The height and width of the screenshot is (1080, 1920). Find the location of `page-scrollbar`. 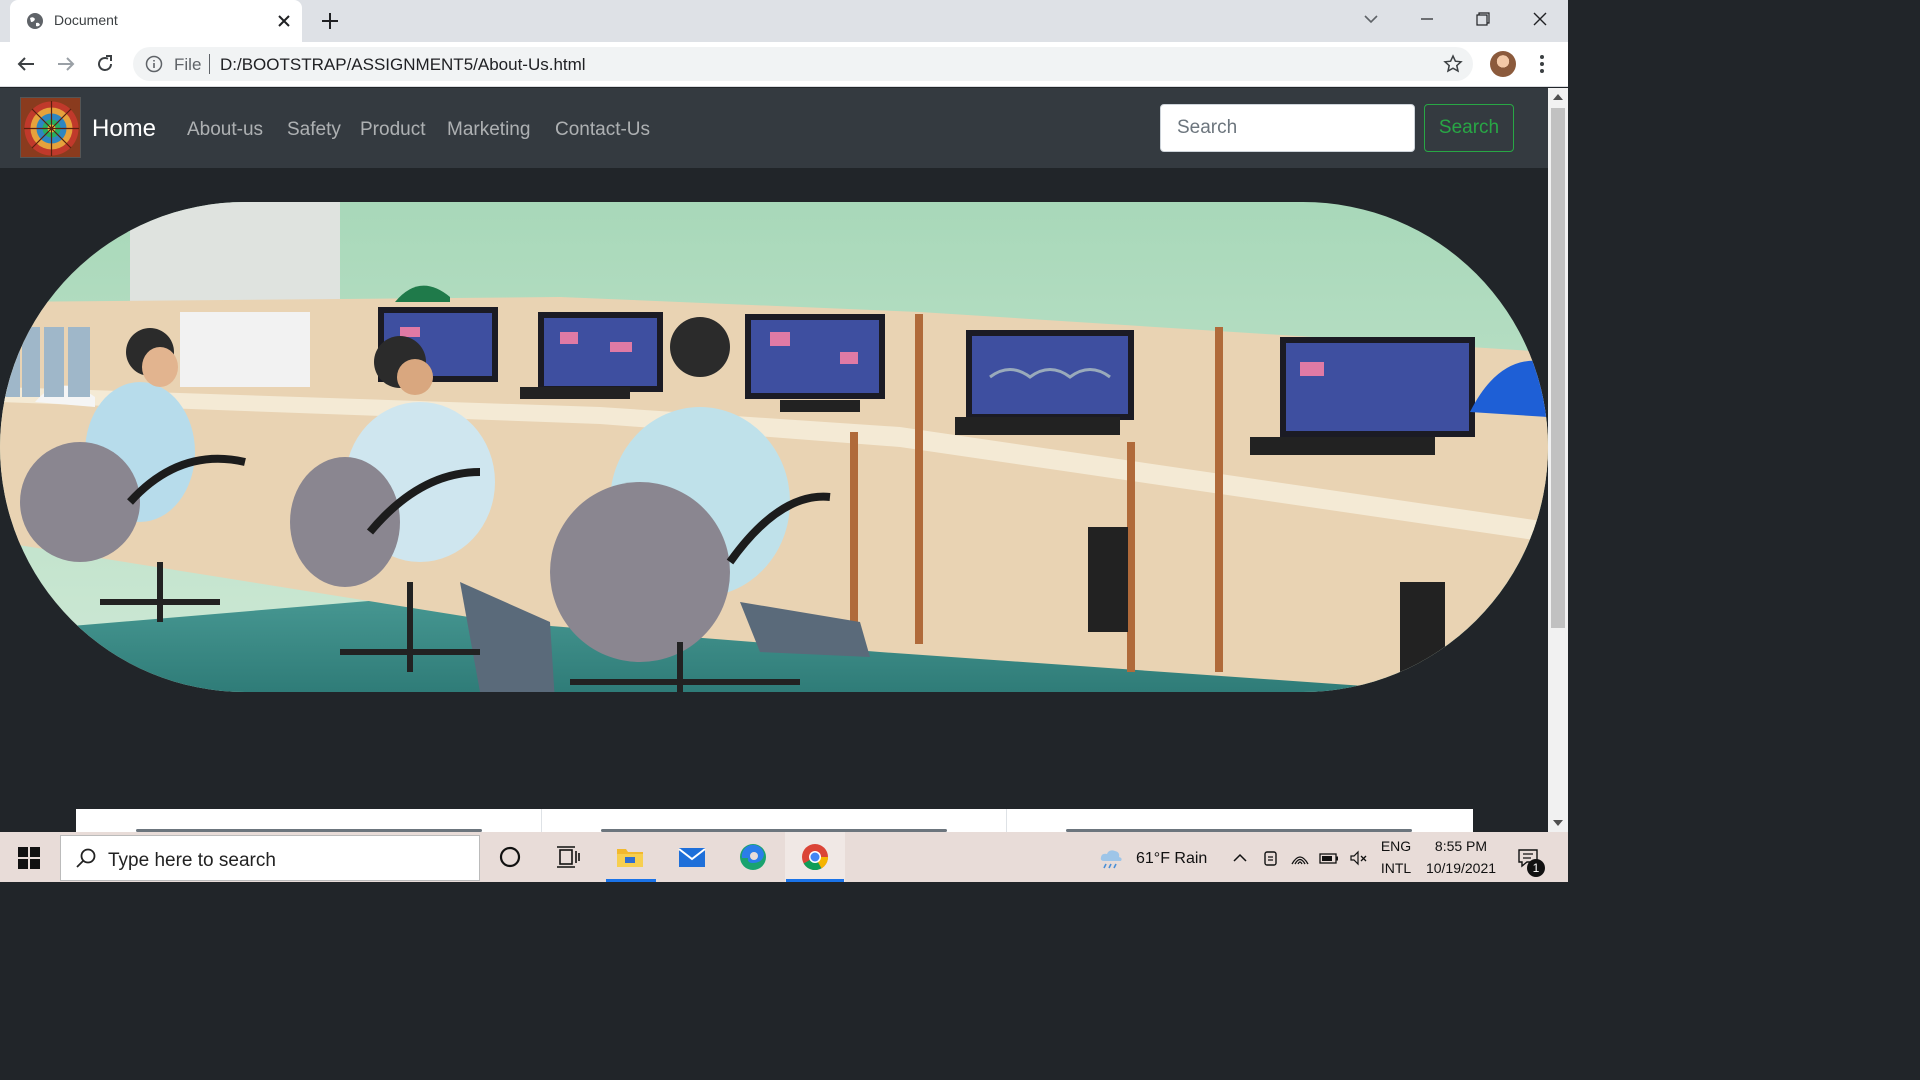

page-scrollbar is located at coordinates (1558, 460).